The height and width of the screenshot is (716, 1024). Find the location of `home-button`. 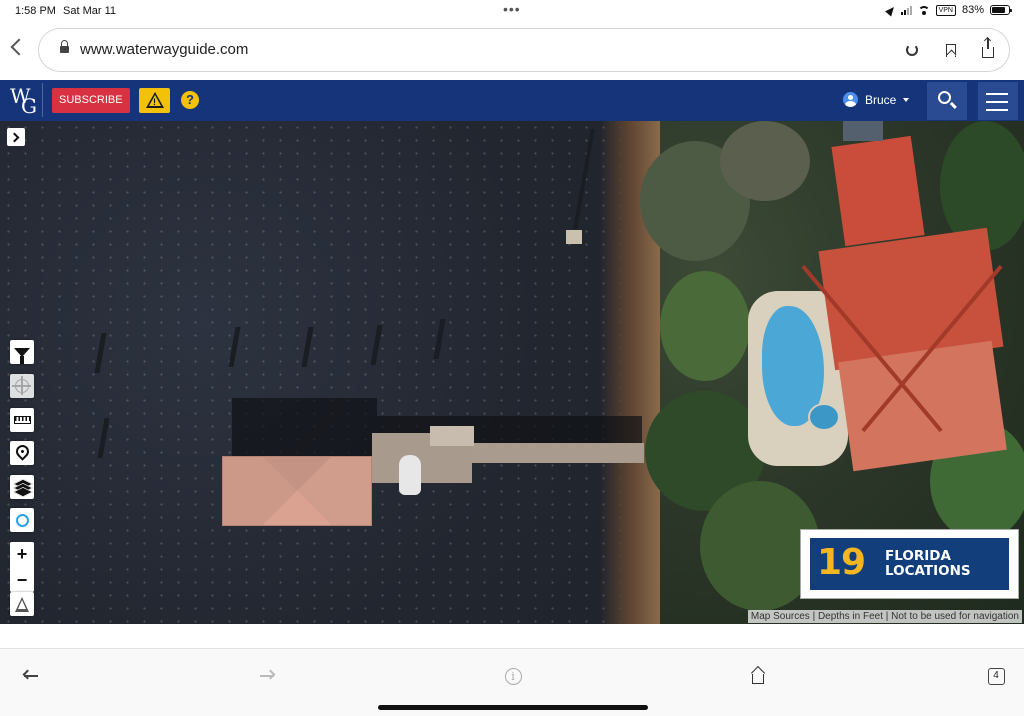

home-button is located at coordinates (758, 676).